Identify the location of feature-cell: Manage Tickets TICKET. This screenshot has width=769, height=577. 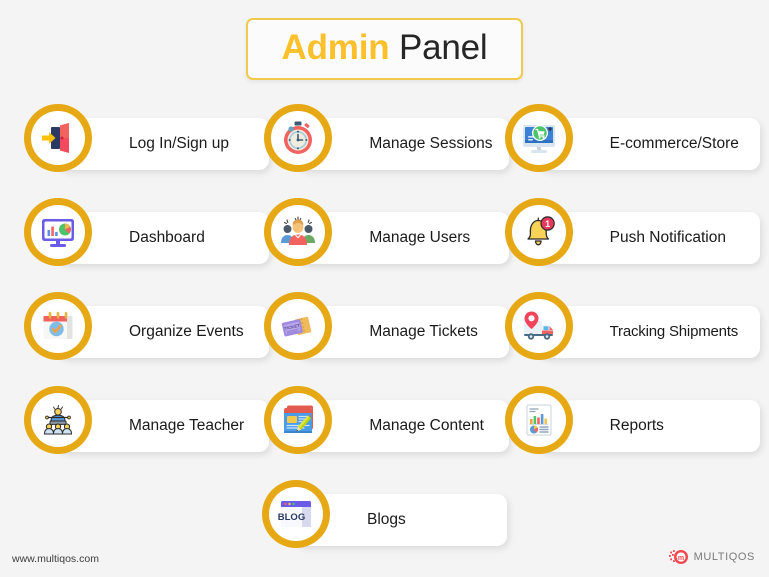
(387, 339).